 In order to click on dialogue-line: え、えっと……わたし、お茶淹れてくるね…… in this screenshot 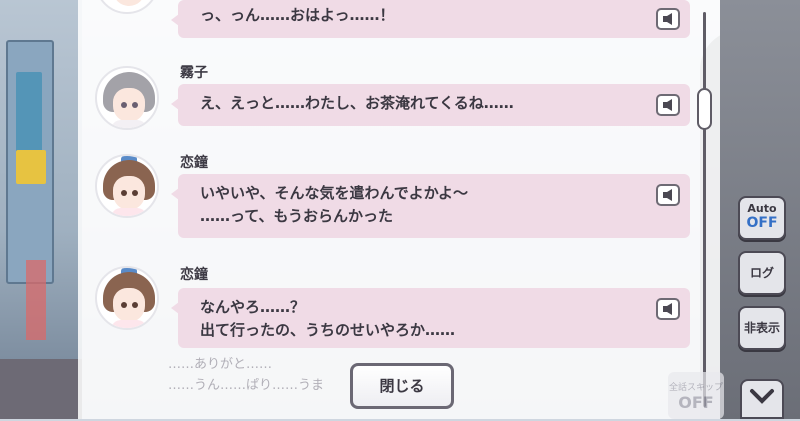, I will do `click(357, 103)`.